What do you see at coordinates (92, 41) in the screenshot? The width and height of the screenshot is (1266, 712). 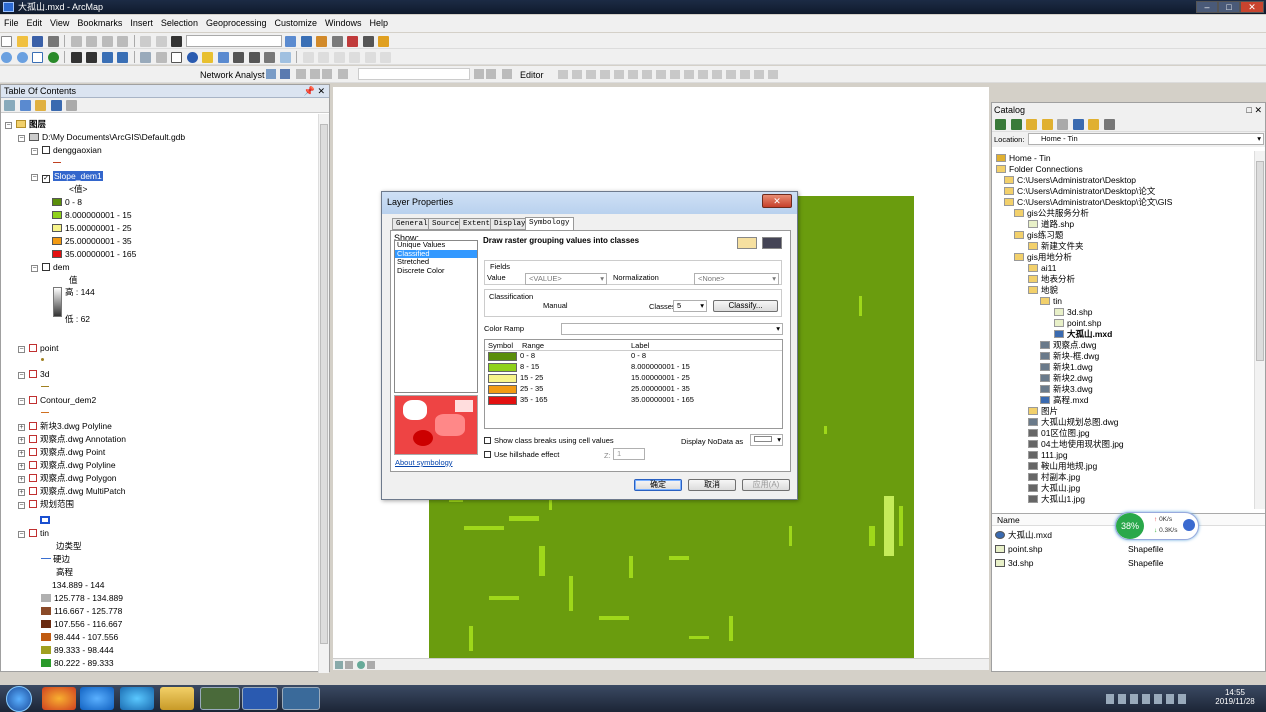 I see `copy-icon` at bounding box center [92, 41].